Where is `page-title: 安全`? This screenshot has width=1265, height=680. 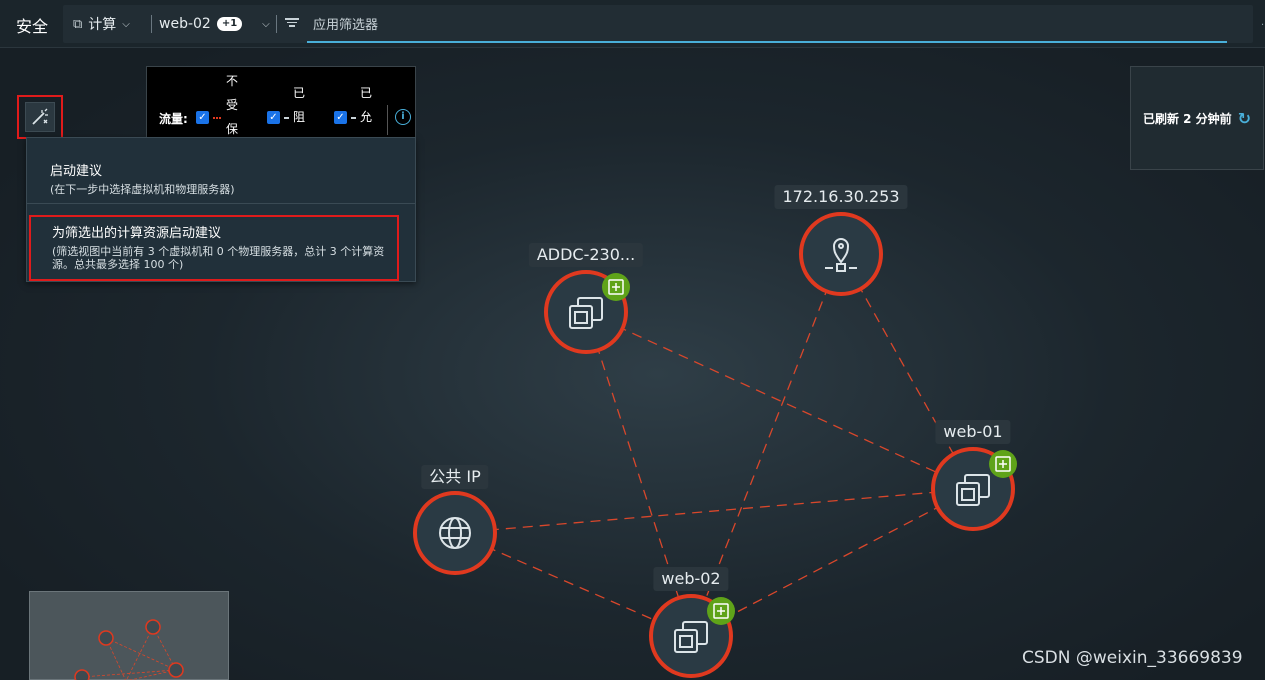 page-title: 安全 is located at coordinates (32, 26).